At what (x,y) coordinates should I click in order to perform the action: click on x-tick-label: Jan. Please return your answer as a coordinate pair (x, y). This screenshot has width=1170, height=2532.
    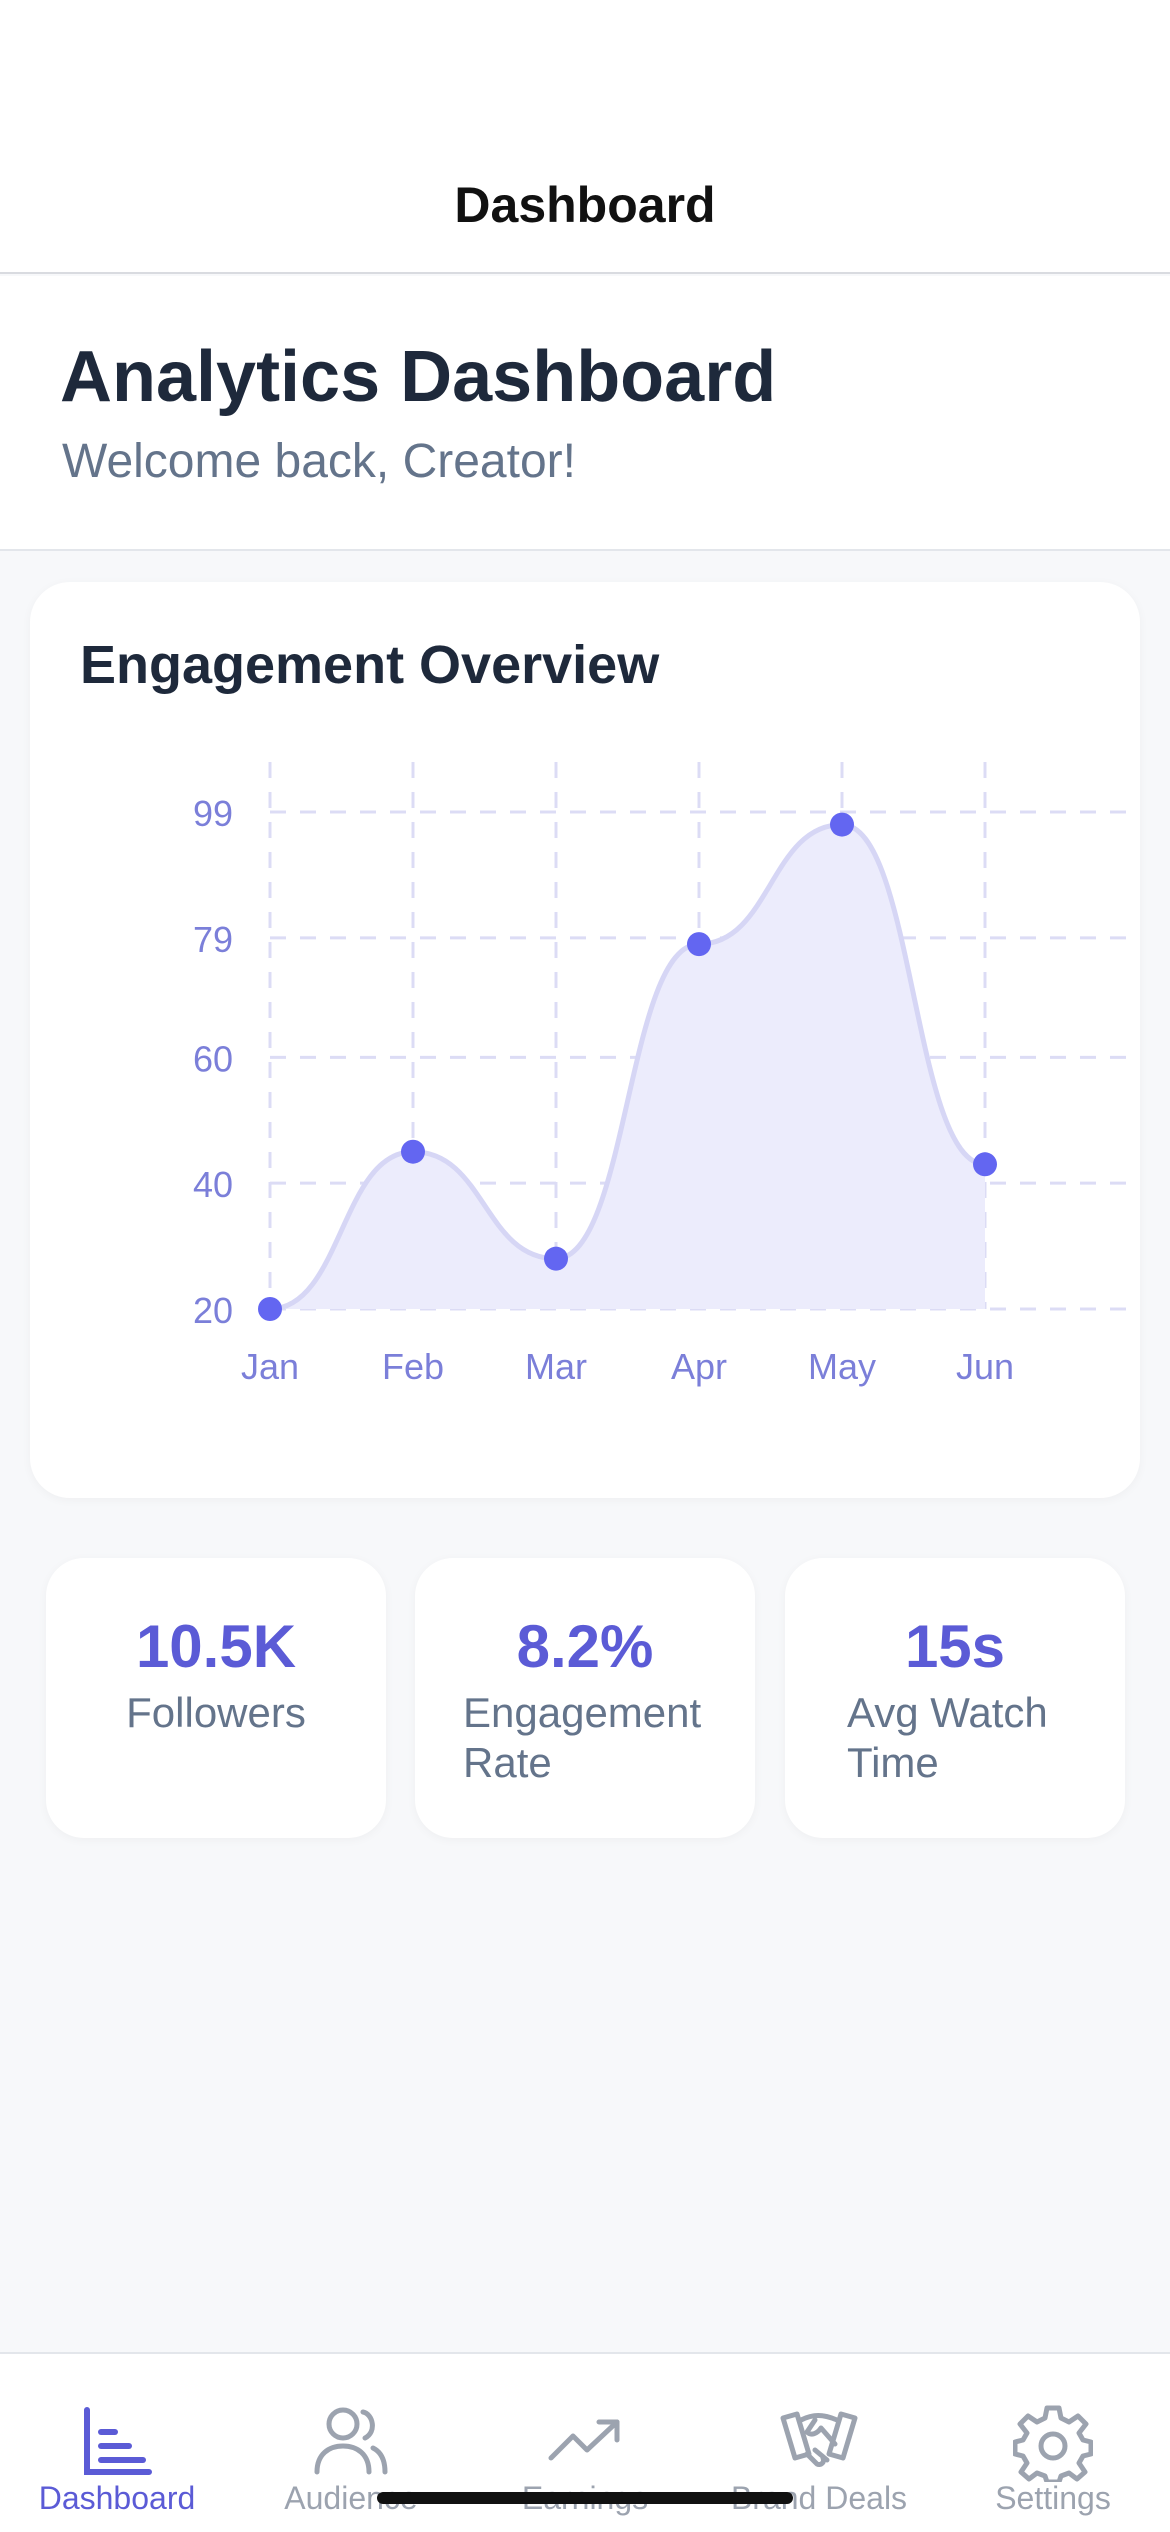
    Looking at the image, I should click on (270, 1366).